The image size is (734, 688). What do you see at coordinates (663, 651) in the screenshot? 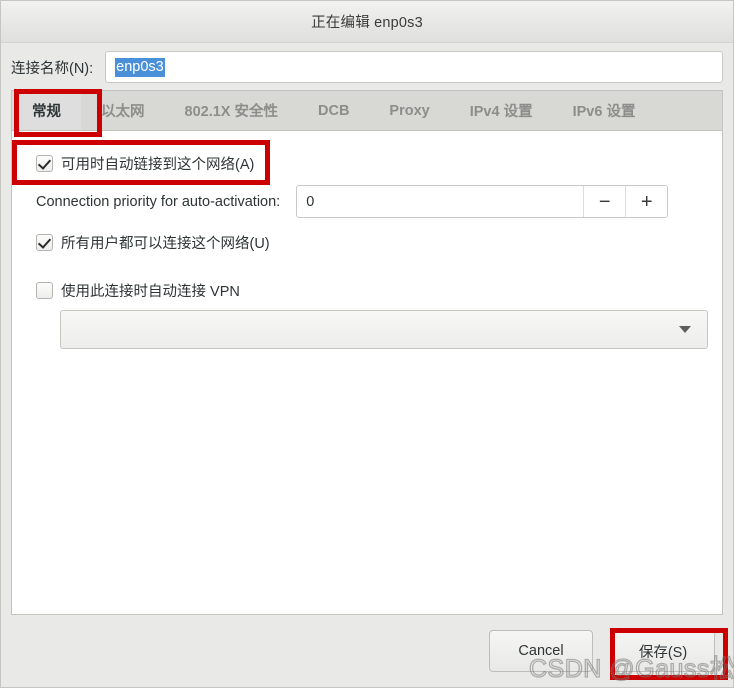
I see `save-button: 保存(S)` at bounding box center [663, 651].